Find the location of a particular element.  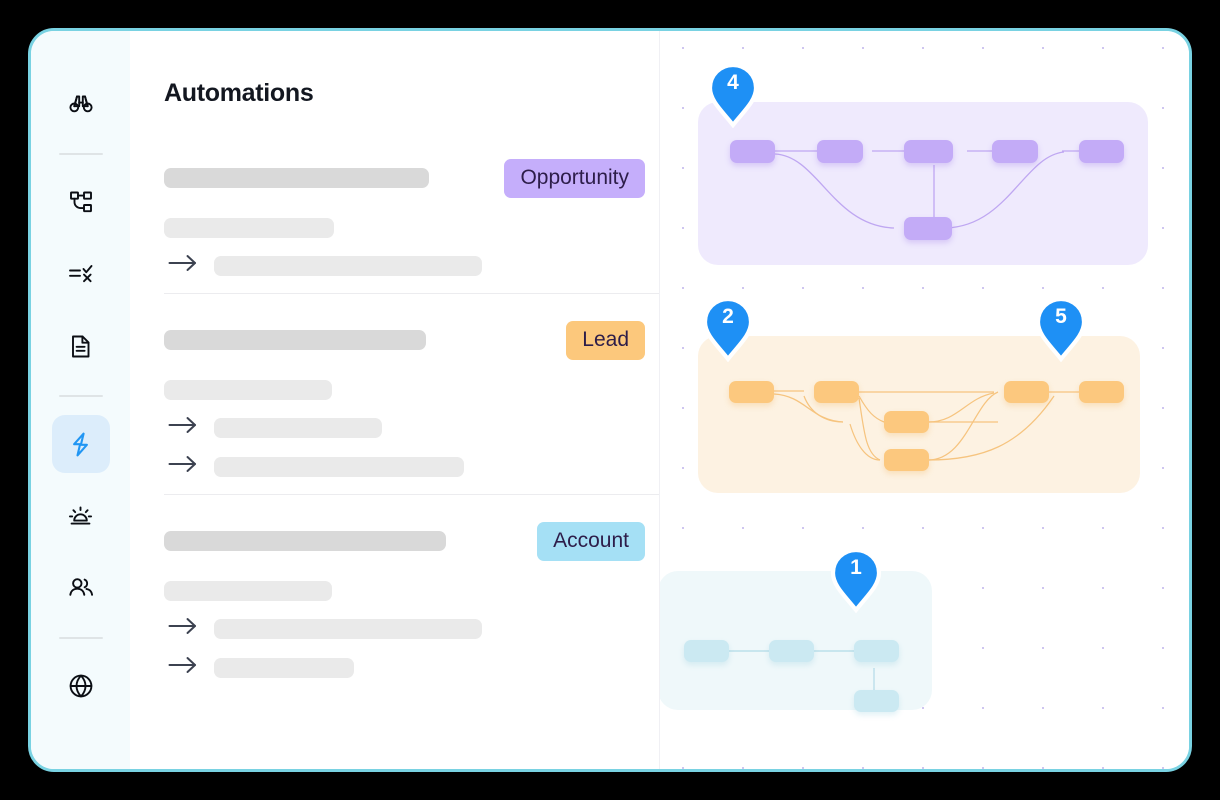

sidebar-item-alerts is located at coordinates (81, 516).